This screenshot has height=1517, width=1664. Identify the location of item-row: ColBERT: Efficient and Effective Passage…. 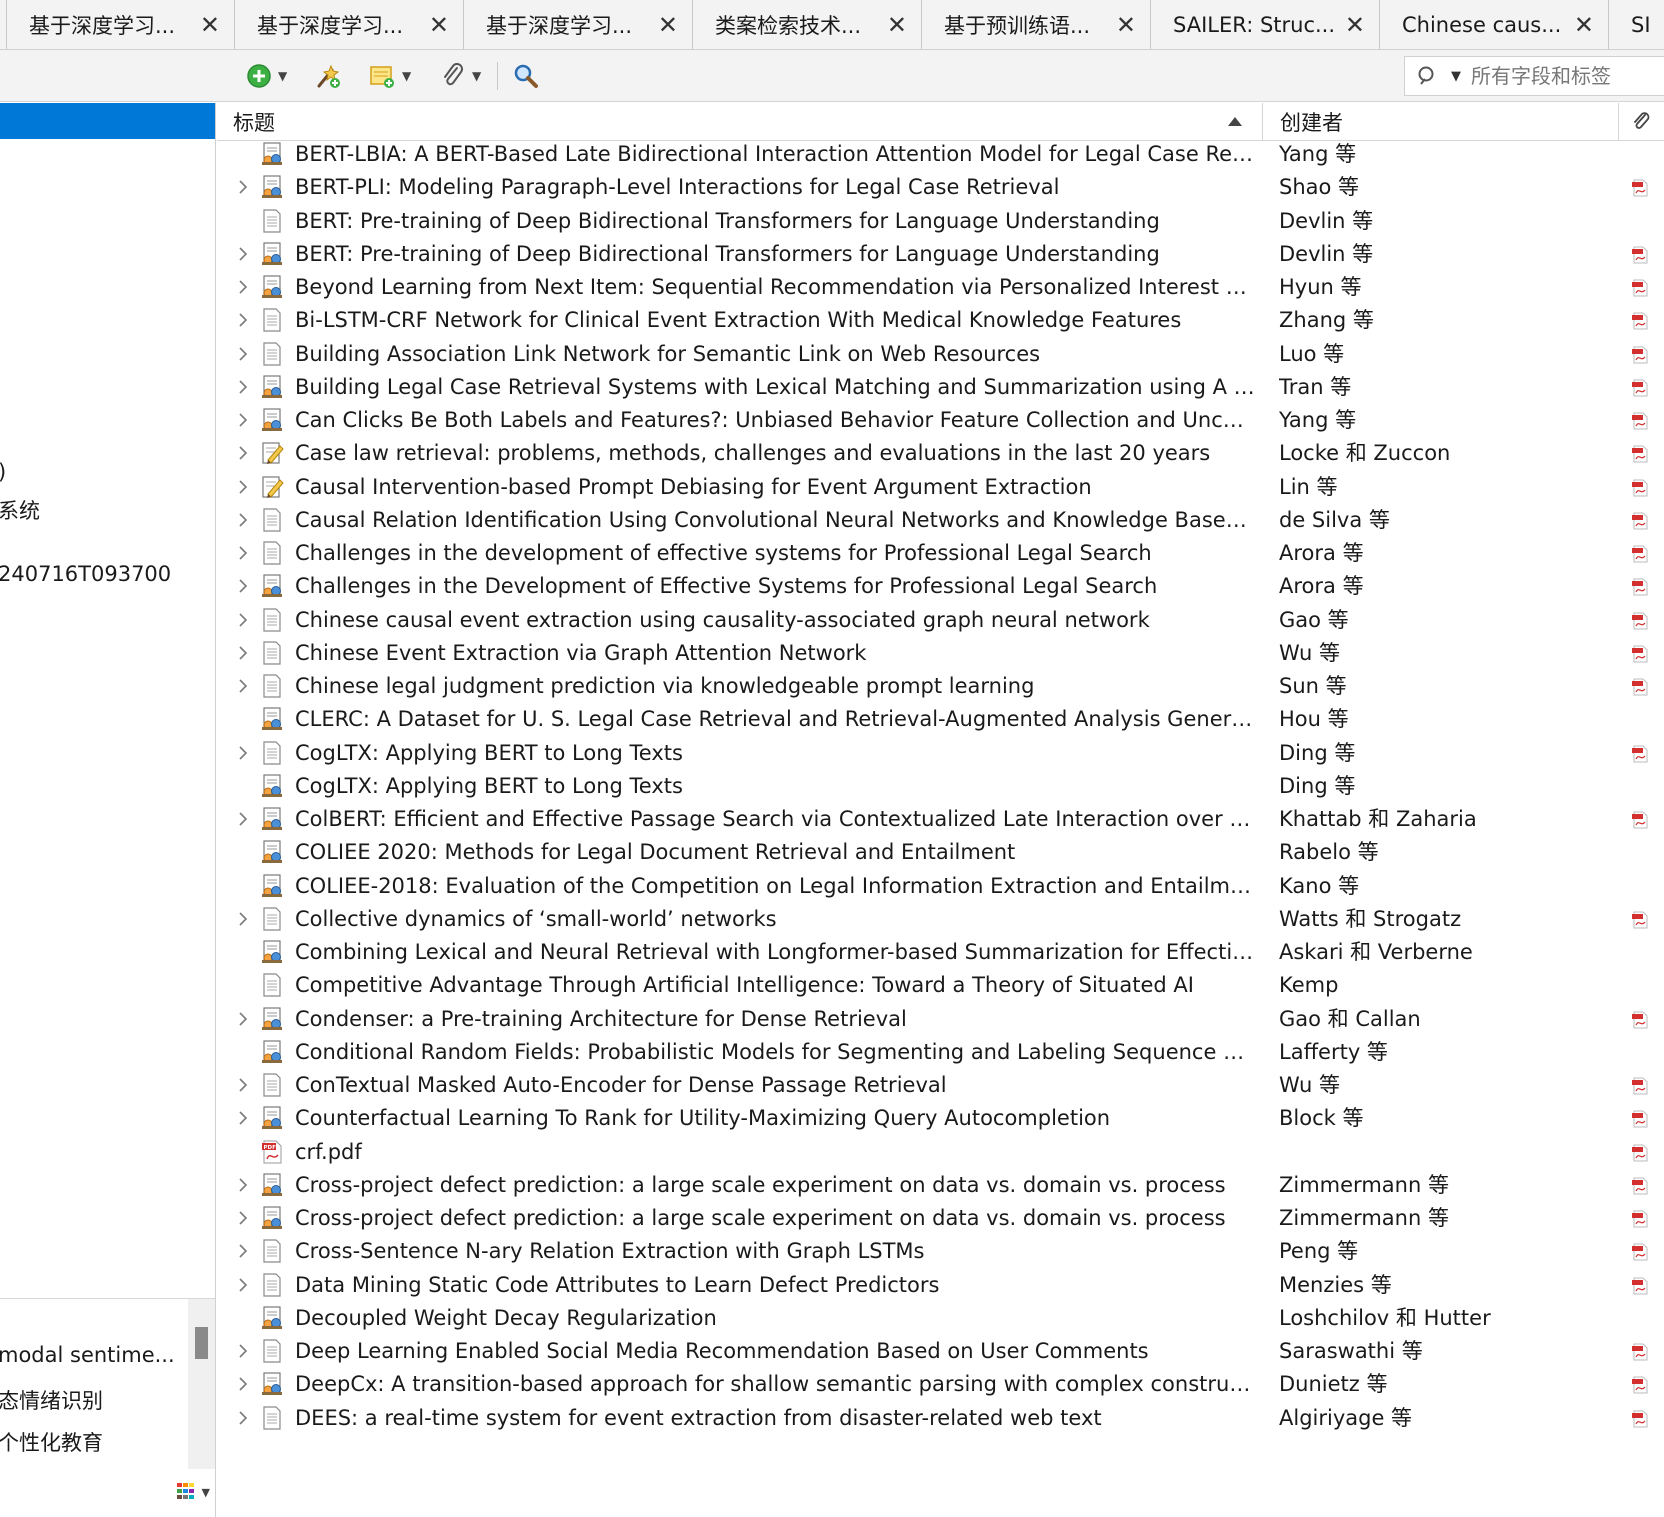
(940, 819).